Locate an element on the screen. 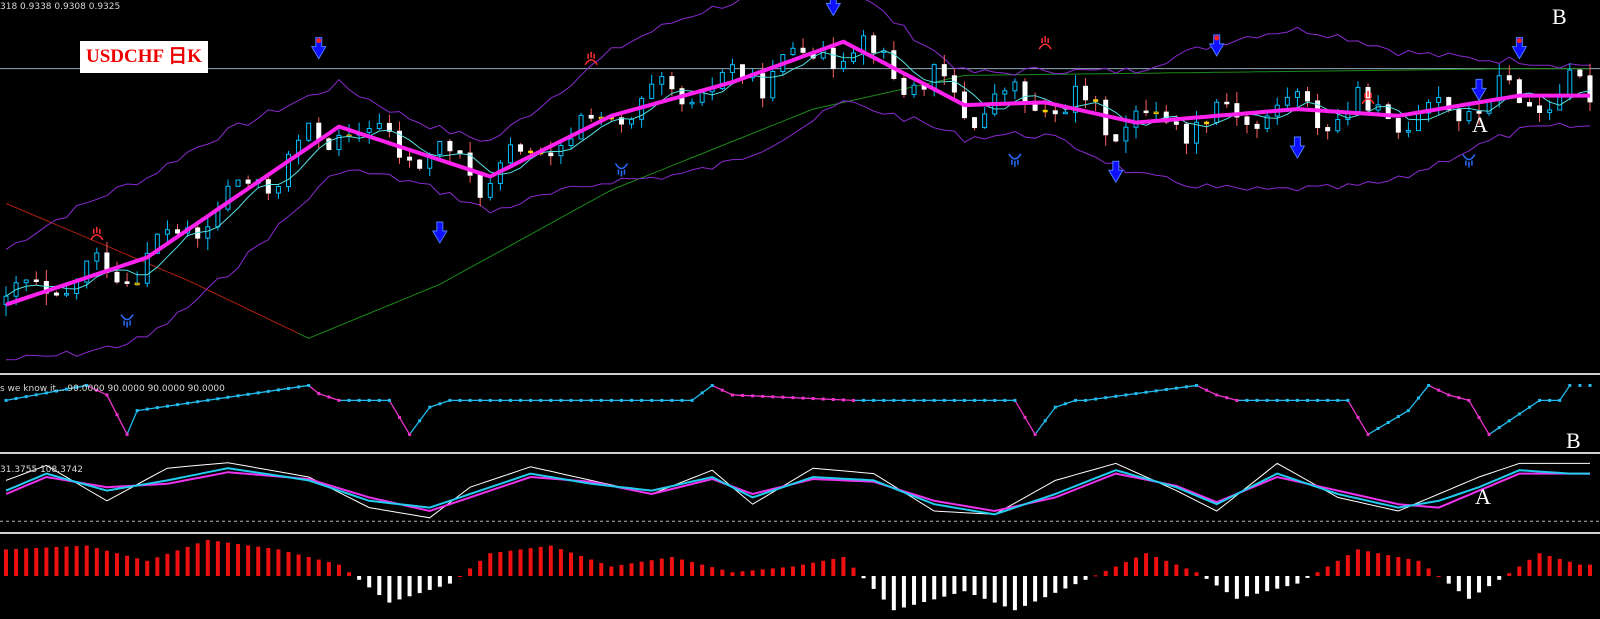 Image resolution: width=1600 pixels, height=619 pixels. sell-arrow-dot is located at coordinates (1519, 41).